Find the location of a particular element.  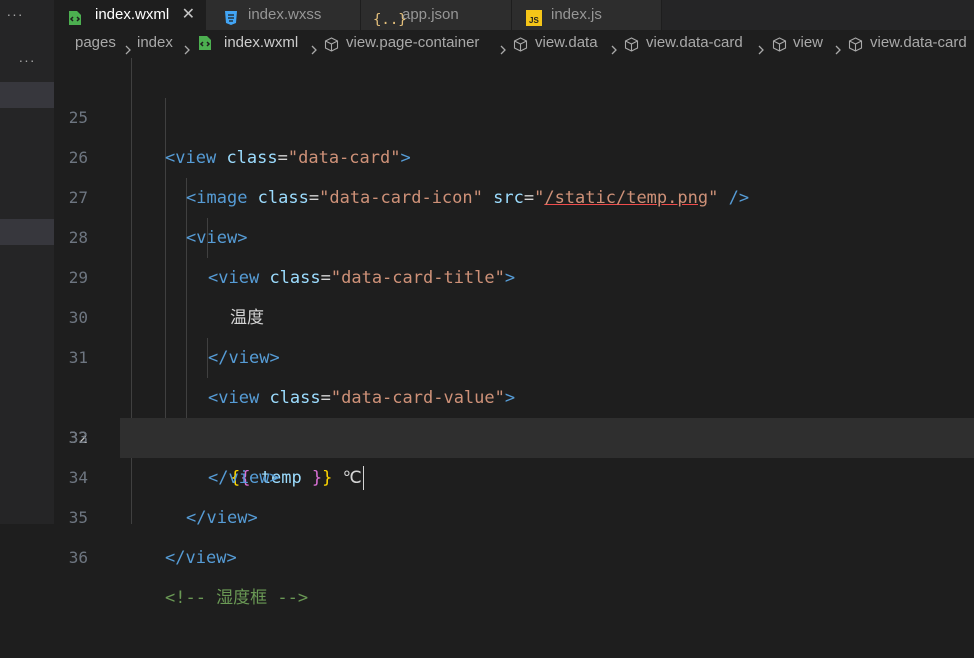

line-number: 36 is located at coordinates (78, 557).